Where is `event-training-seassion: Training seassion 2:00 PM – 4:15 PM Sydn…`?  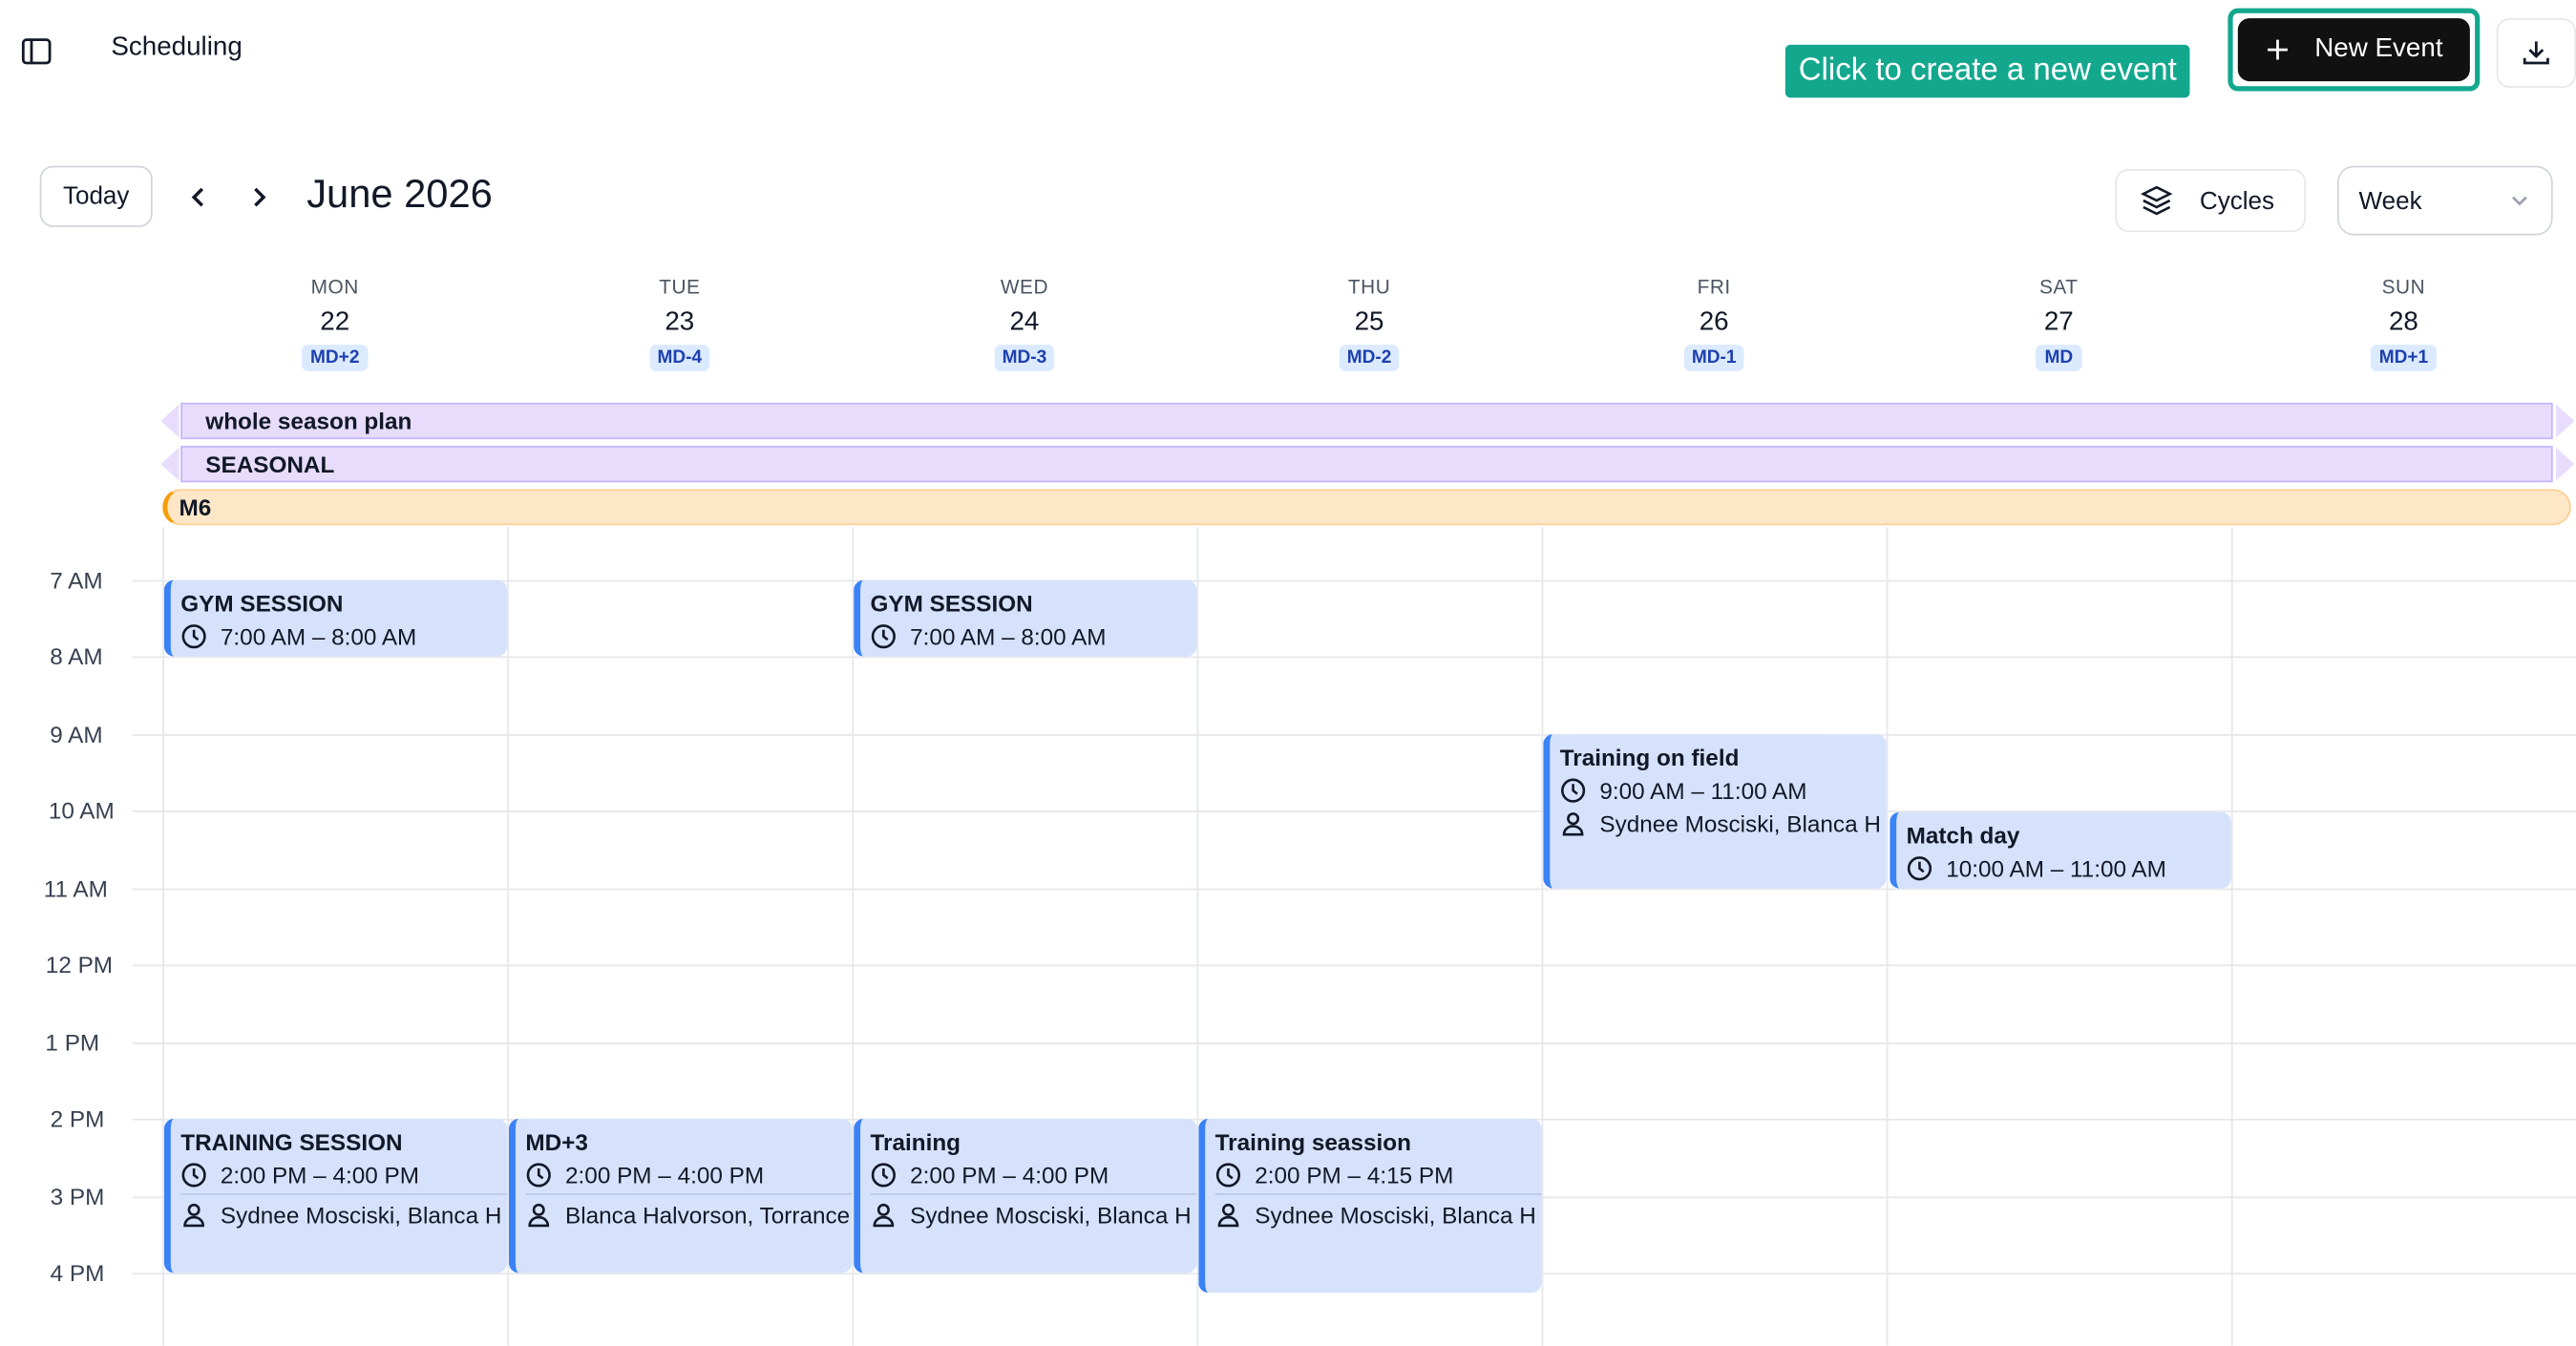 event-training-seassion: Training seassion 2:00 PM – 4:15 PM Sydn… is located at coordinates (1370, 1205).